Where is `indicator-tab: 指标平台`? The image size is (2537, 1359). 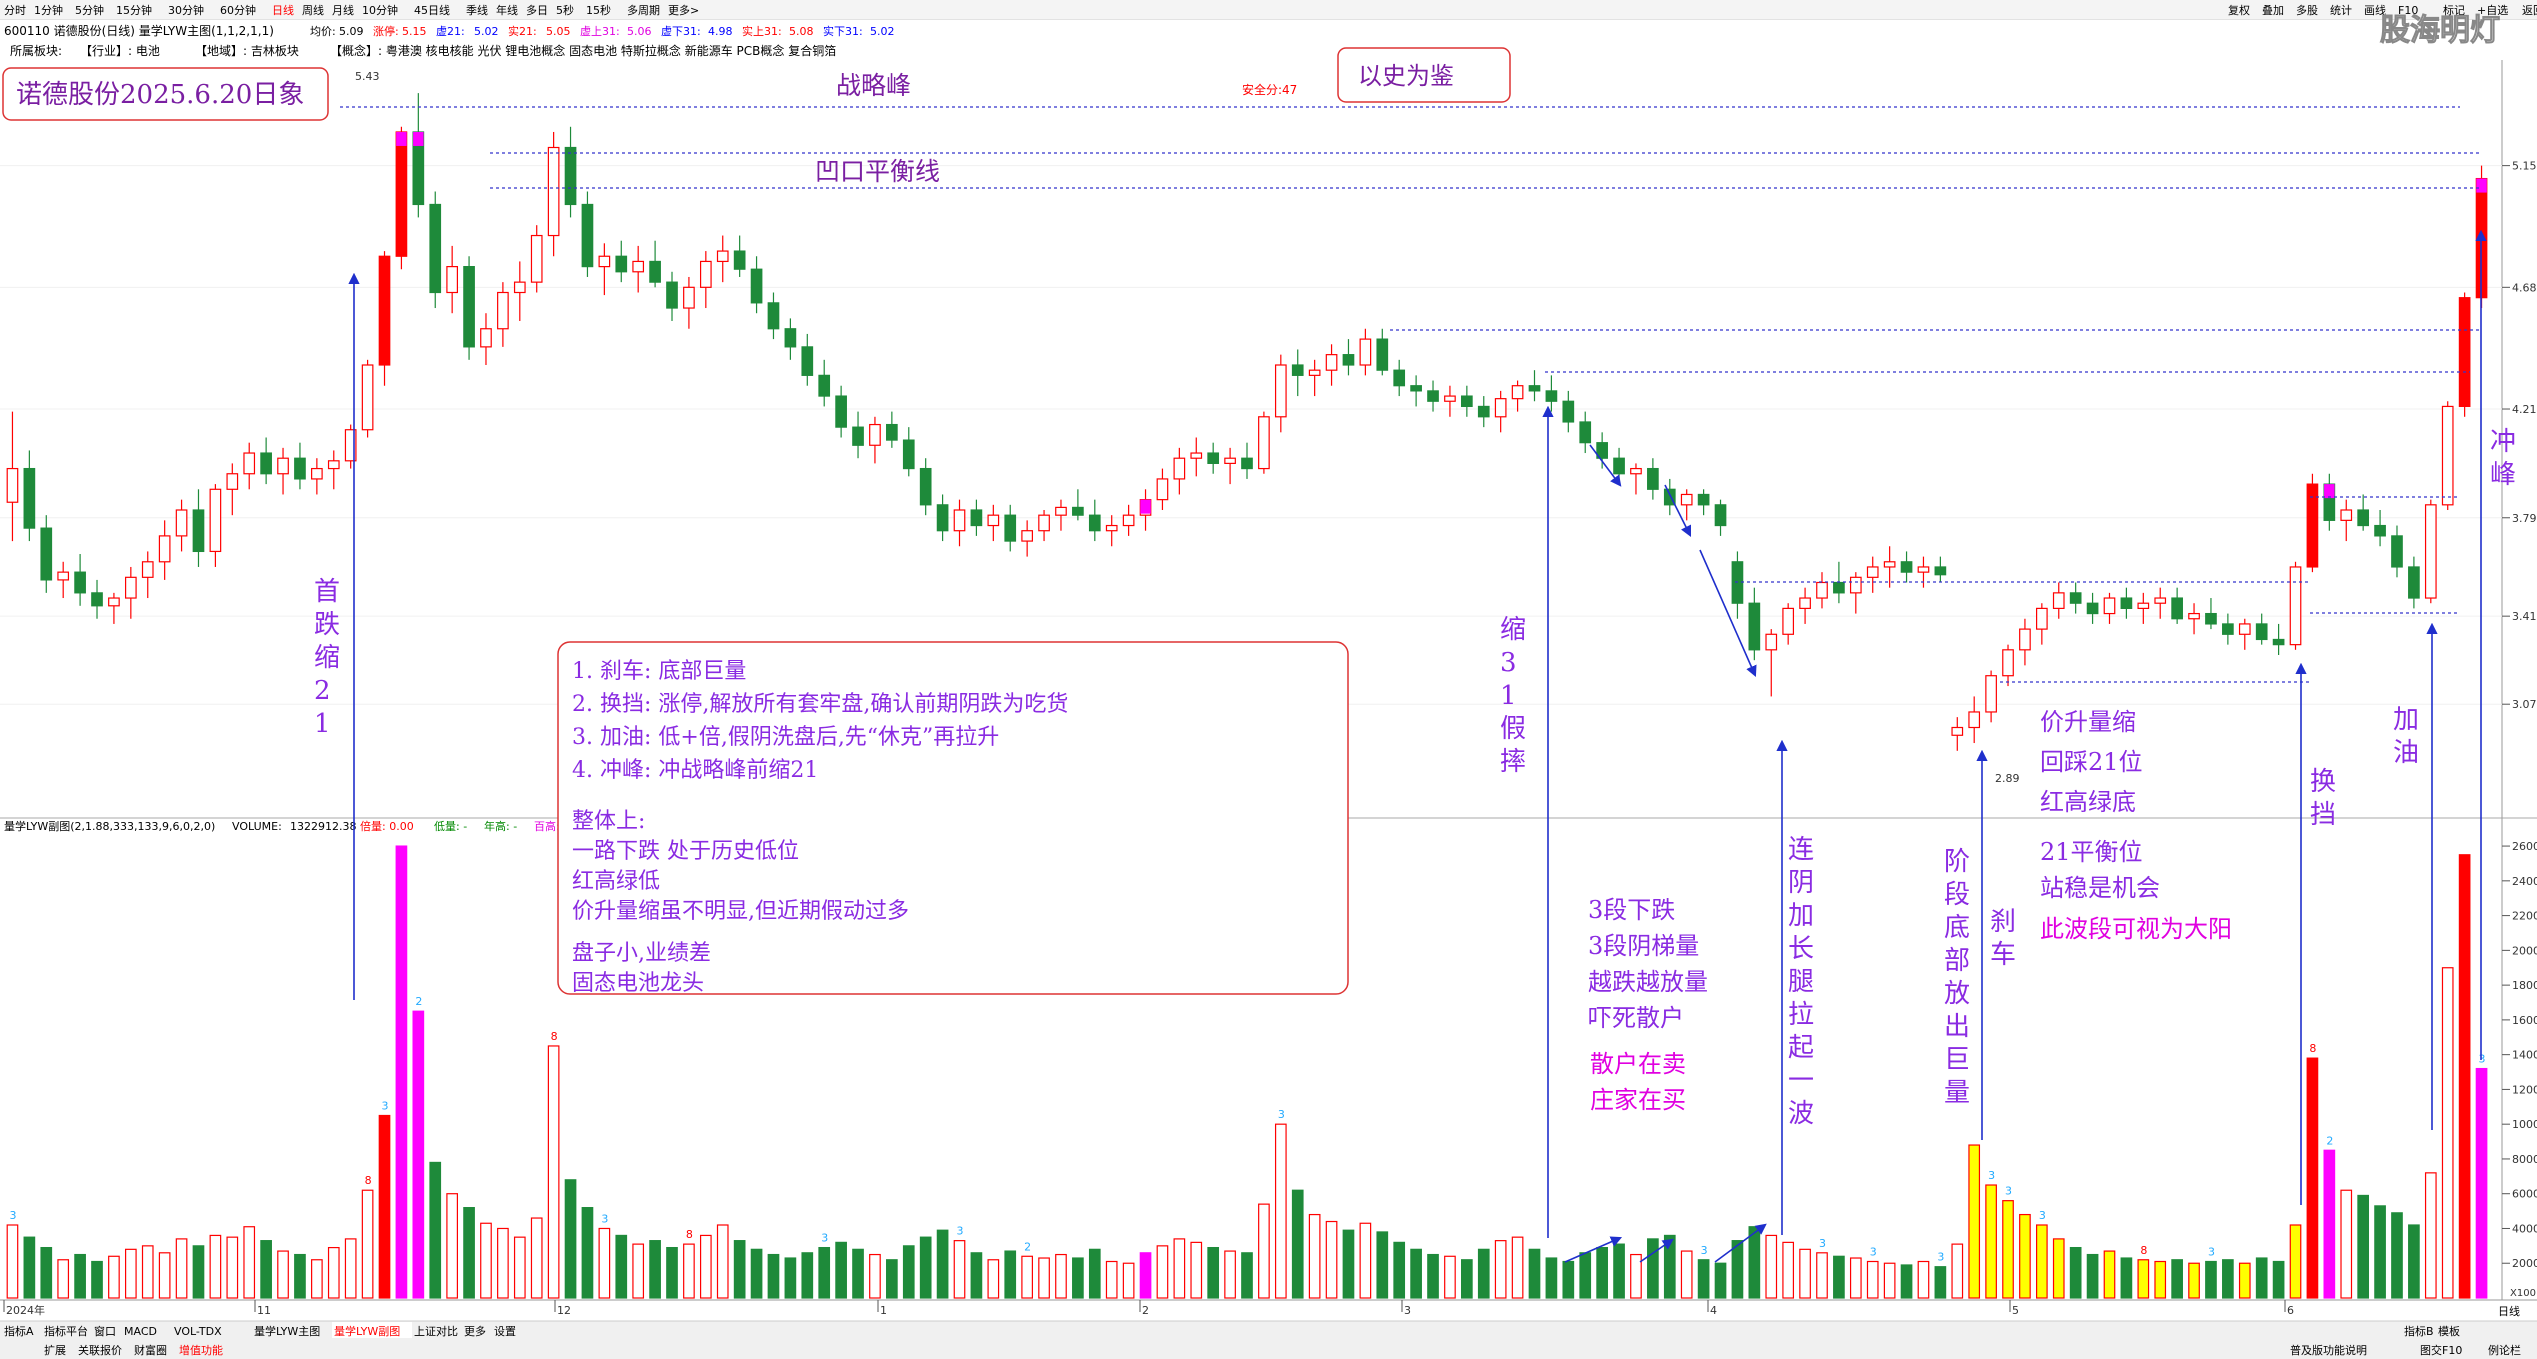 indicator-tab: 指标平台 is located at coordinates (66, 1331).